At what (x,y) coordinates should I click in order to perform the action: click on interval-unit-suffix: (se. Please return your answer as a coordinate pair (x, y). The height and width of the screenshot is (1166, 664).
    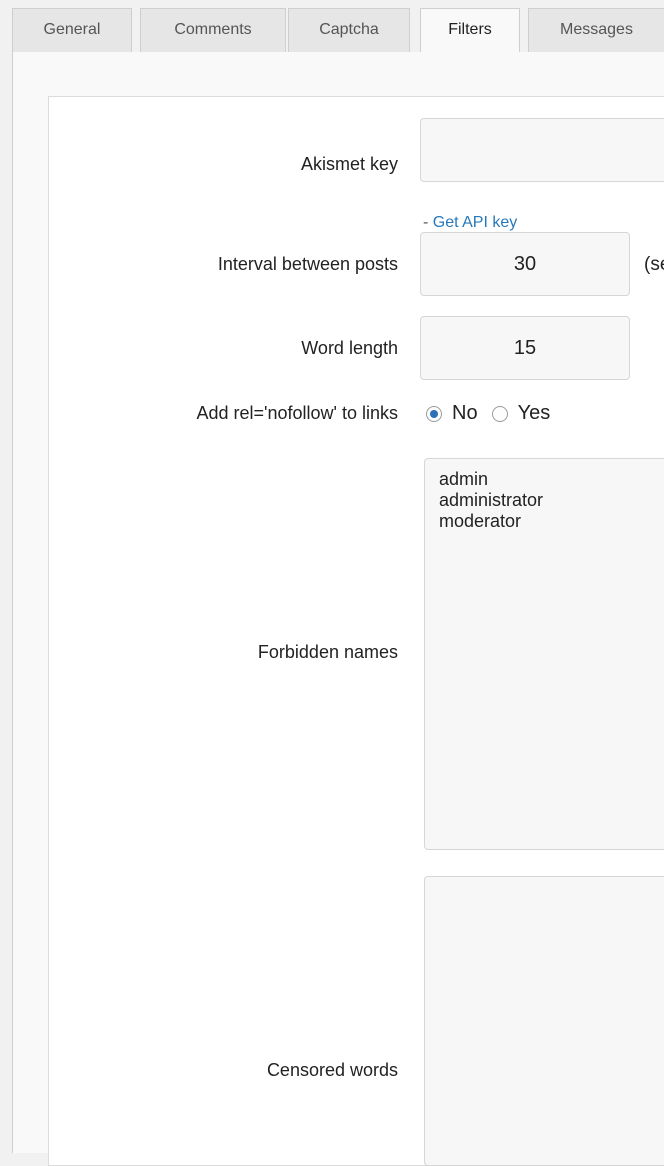
    Looking at the image, I should click on (654, 264).